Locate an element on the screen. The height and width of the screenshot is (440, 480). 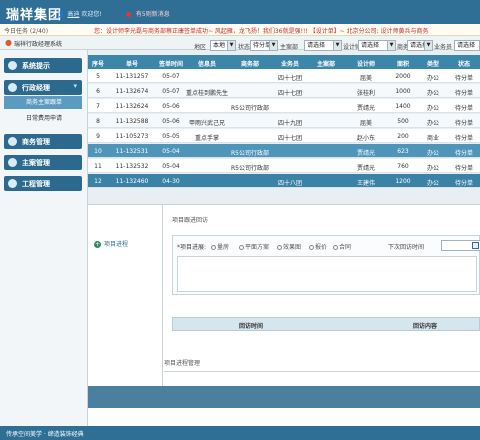
table-row: 6 11-132674 05-07 重点桂到鹏先生 四十七团 张桂利 1000 办公 待分单 is located at coordinates (284, 91).